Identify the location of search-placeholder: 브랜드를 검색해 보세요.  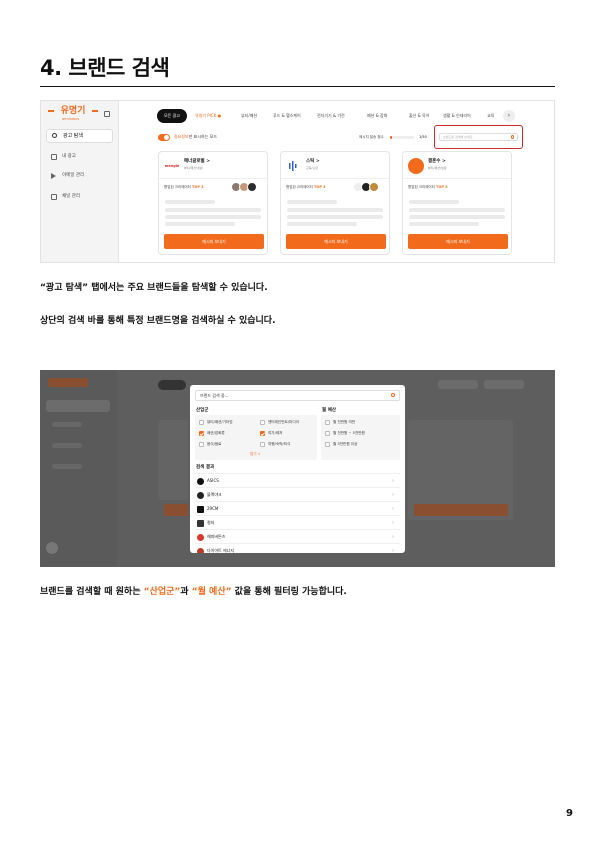
(458, 137).